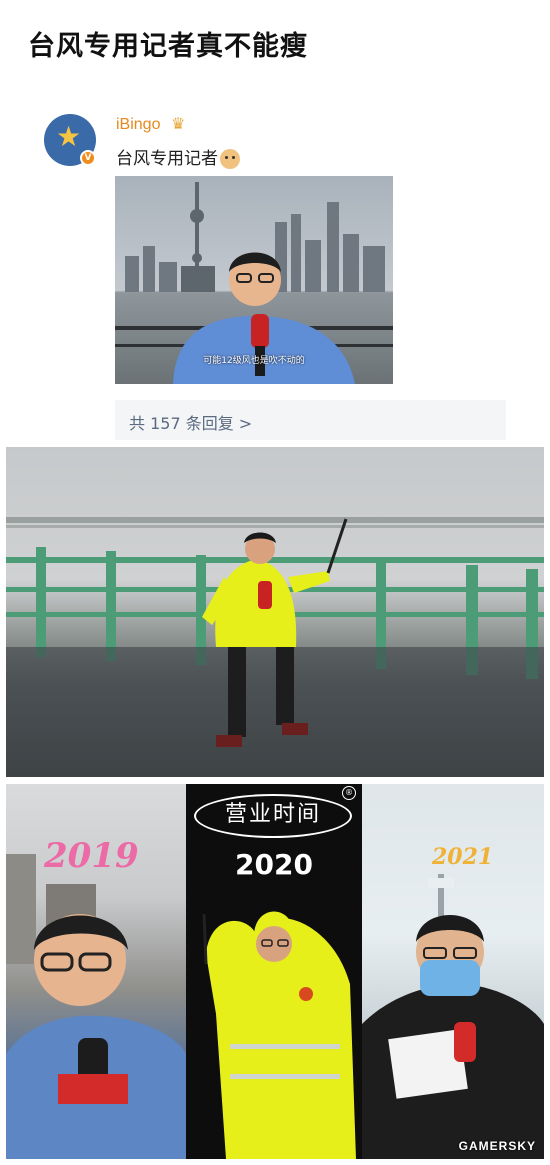  I want to click on reporter-2021, so click(453, 1016).